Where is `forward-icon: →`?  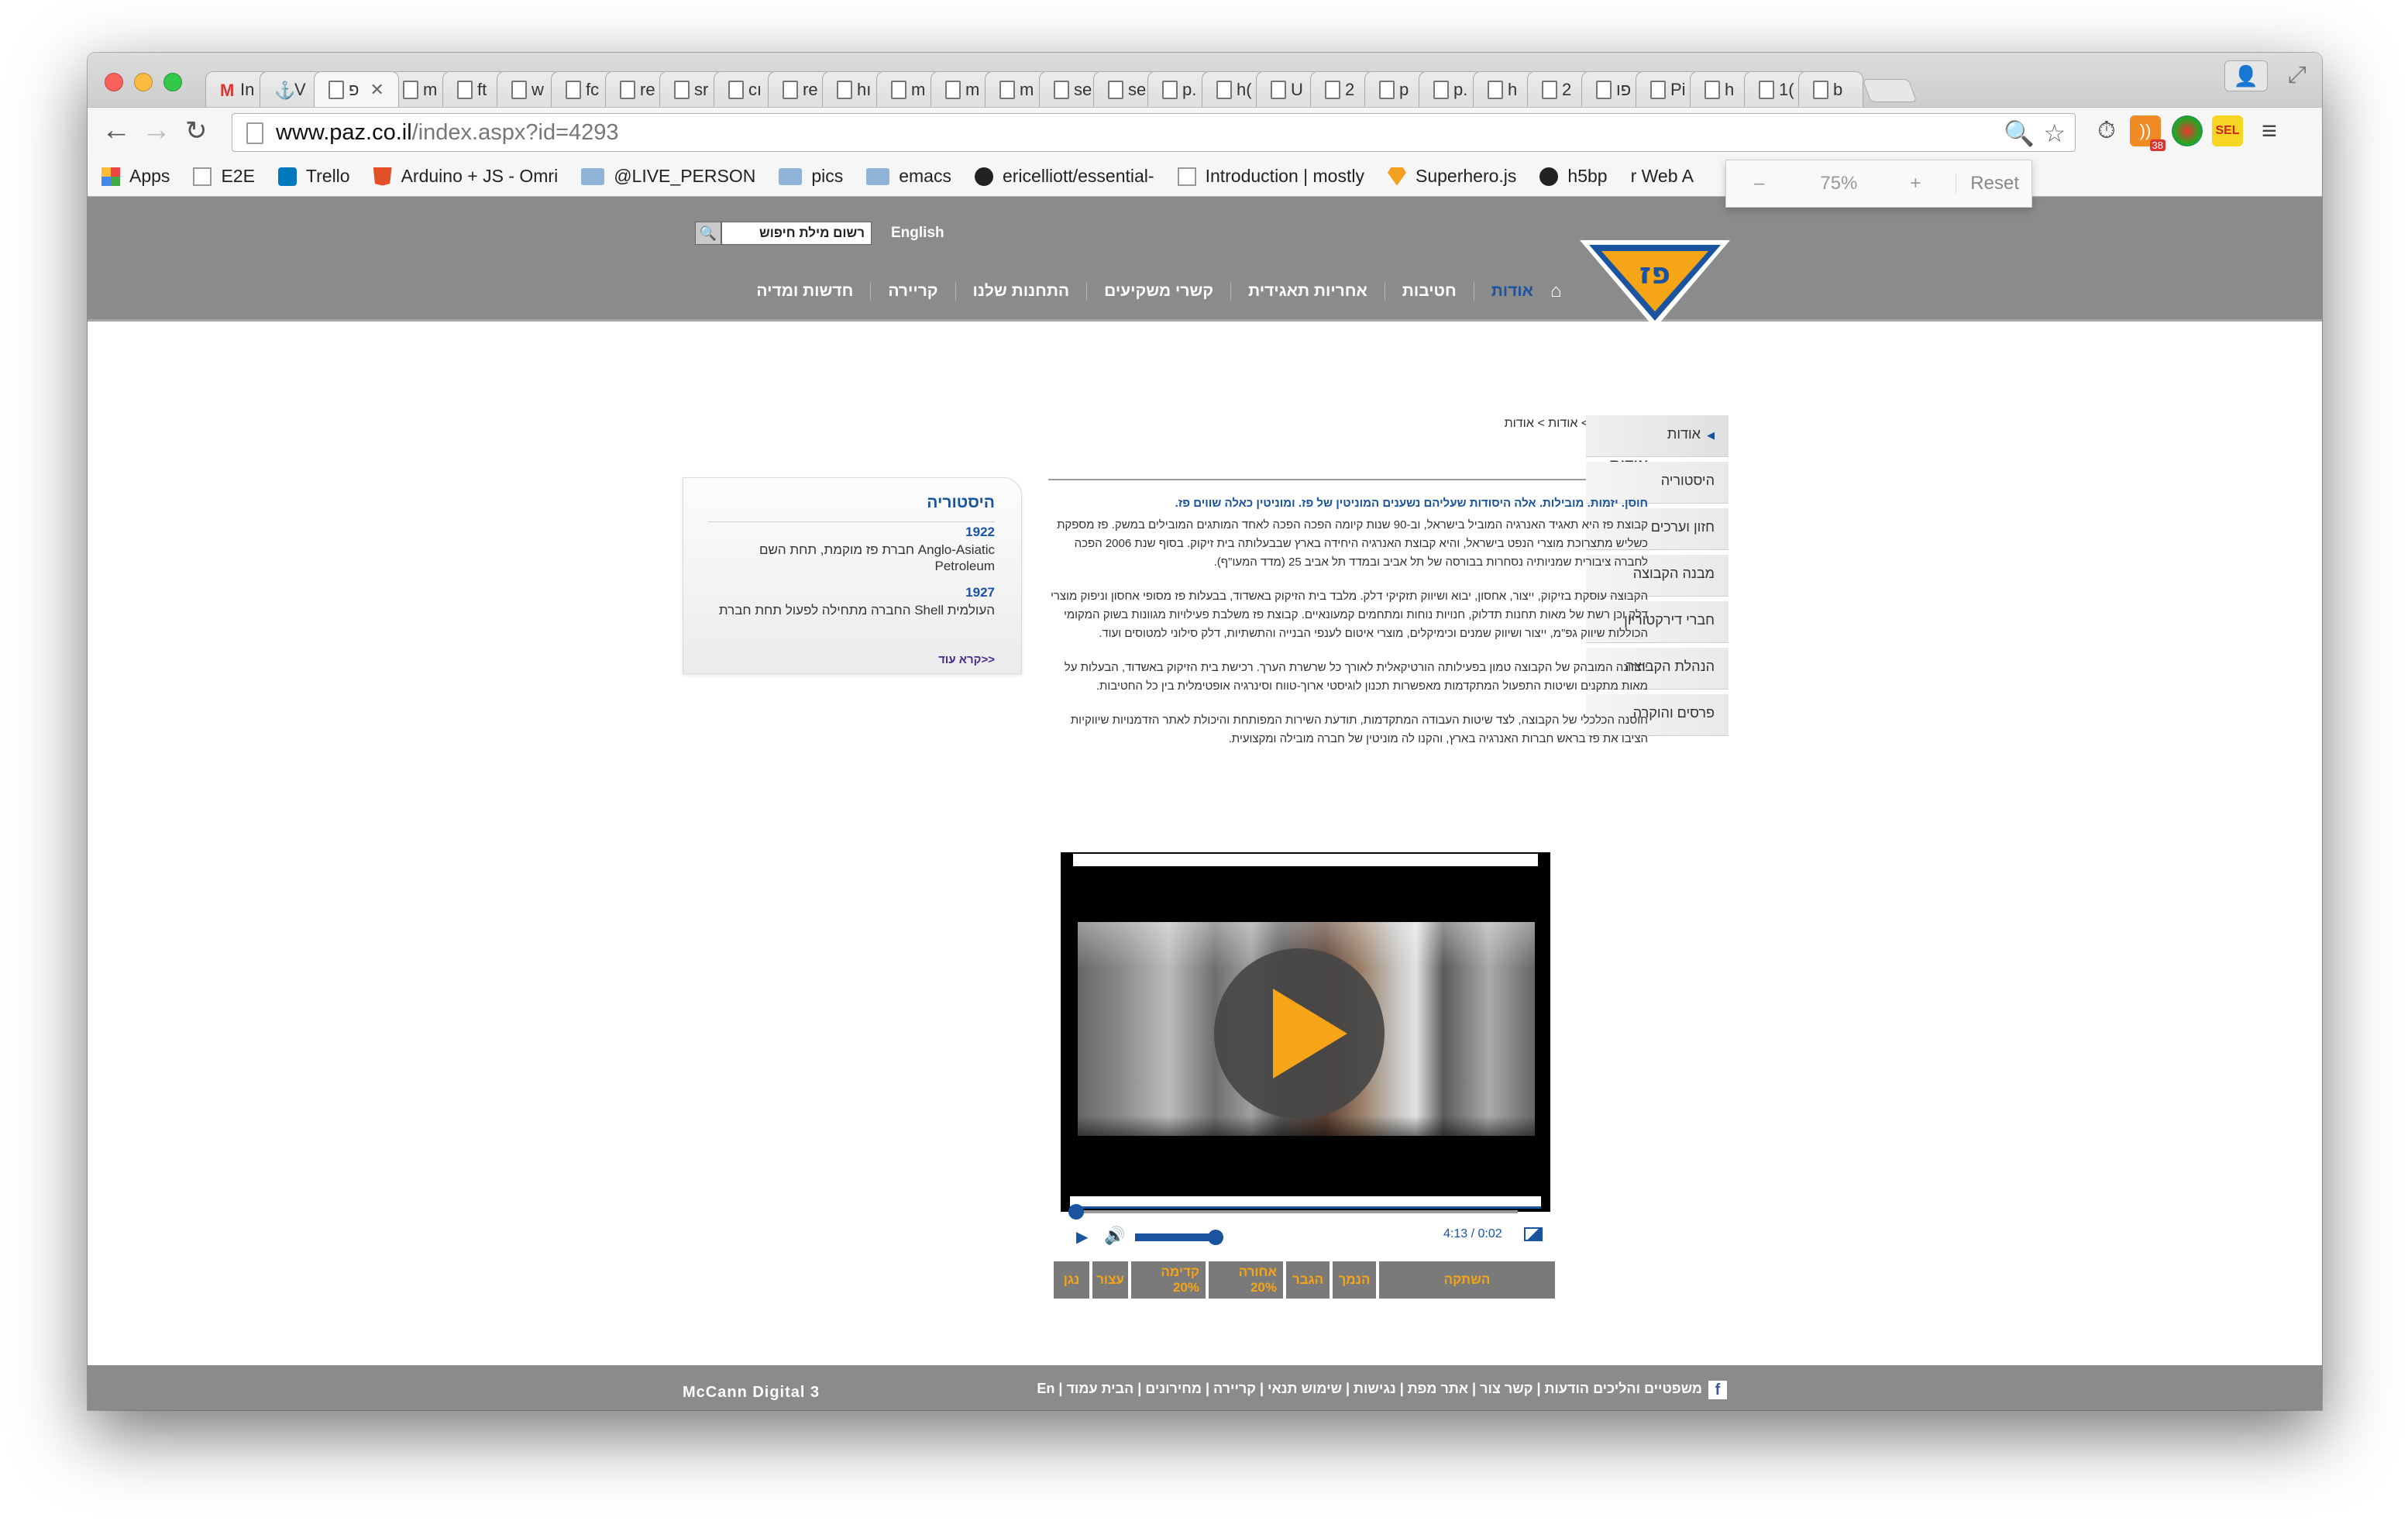 forward-icon: → is located at coordinates (156, 130).